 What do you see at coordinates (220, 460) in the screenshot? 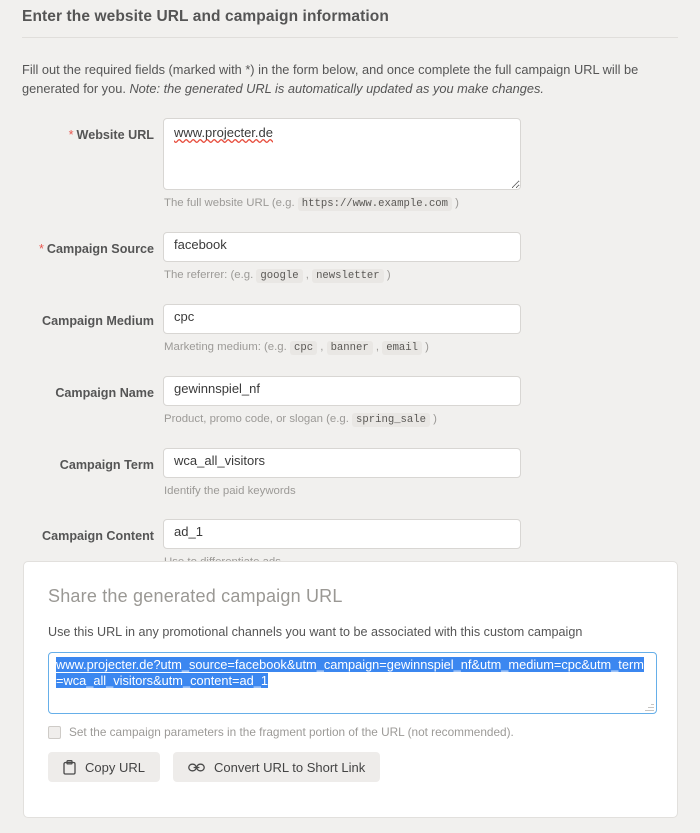
I see `campaign-term-value: wca_all_visitors` at bounding box center [220, 460].